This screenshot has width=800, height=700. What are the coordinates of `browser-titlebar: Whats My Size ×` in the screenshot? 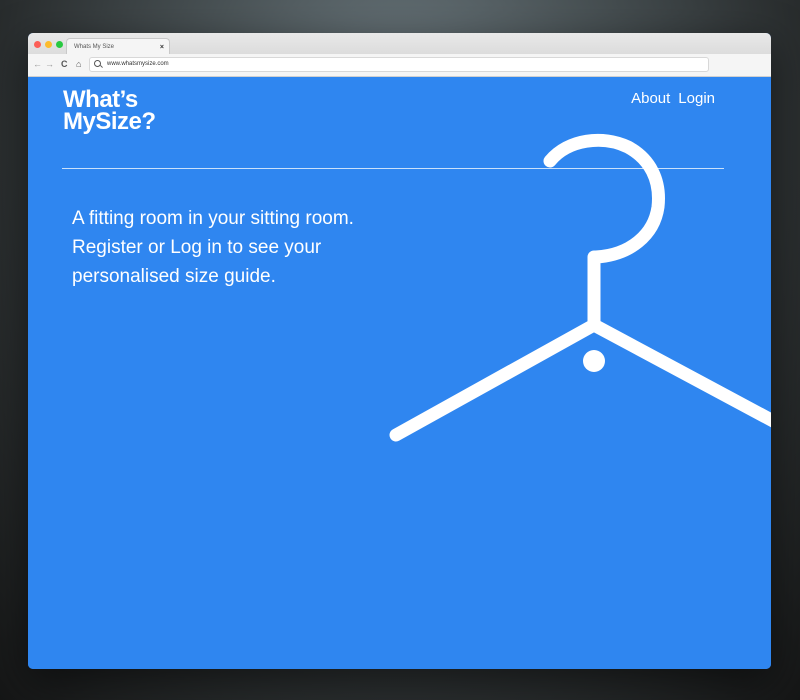 It's located at (399, 44).